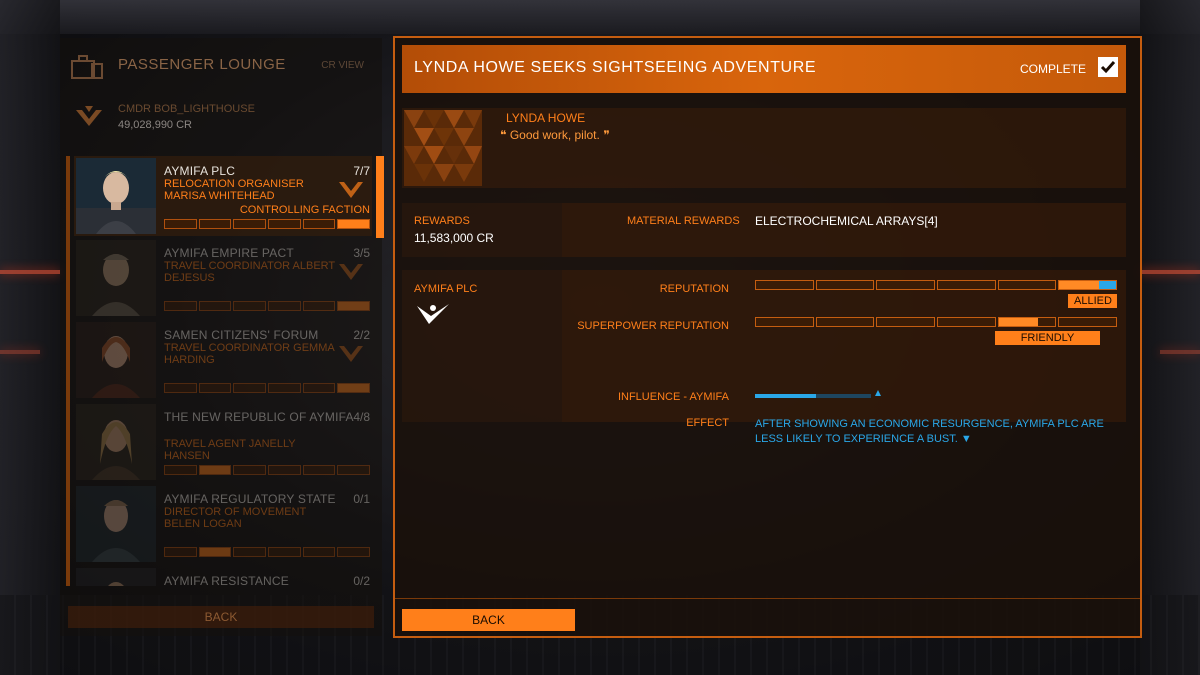 The height and width of the screenshot is (675, 1200). Describe the element at coordinates (503, 135) in the screenshot. I see `quote-open-icon: ❝` at that location.